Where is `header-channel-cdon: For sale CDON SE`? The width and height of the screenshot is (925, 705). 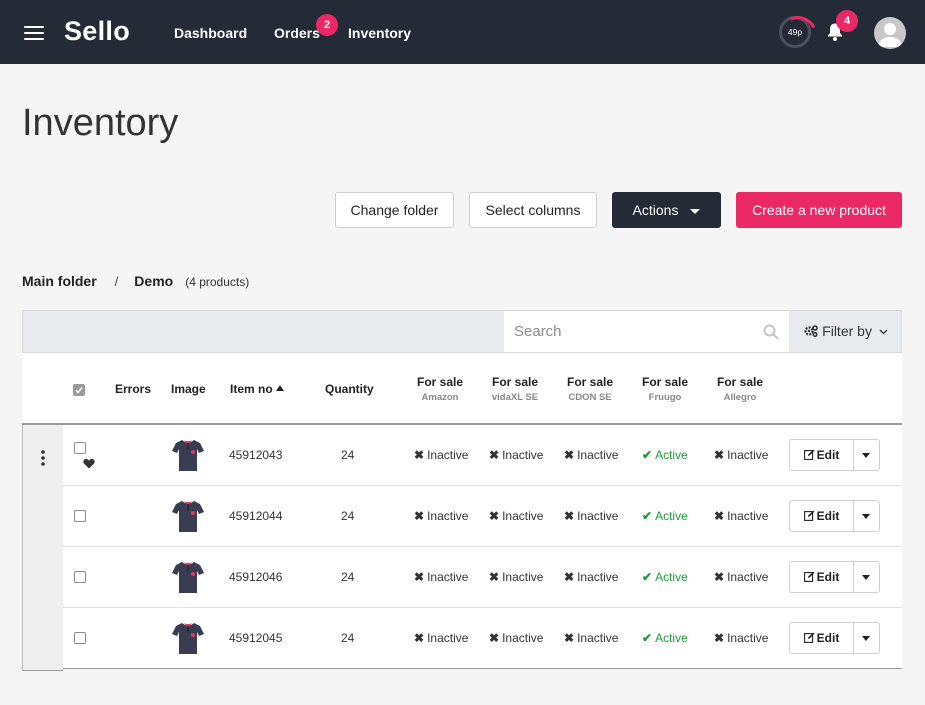
header-channel-cdon: For sale CDON SE is located at coordinates (590, 389).